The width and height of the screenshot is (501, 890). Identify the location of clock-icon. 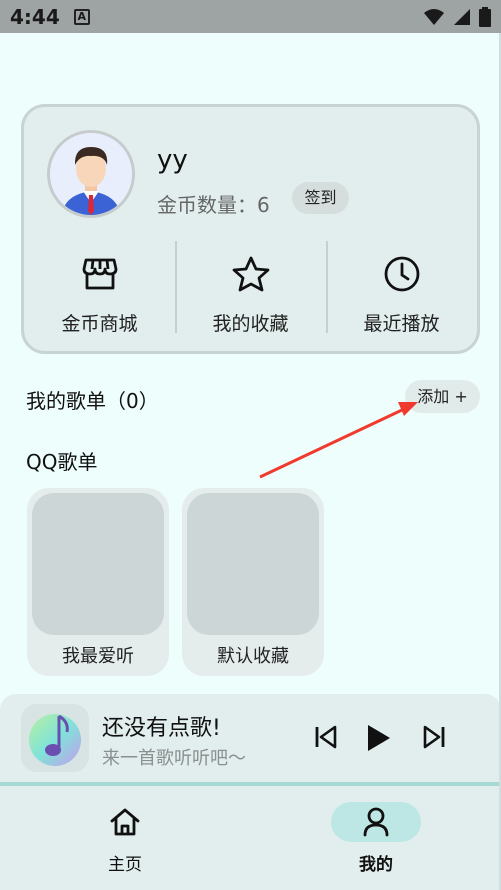
(401, 274).